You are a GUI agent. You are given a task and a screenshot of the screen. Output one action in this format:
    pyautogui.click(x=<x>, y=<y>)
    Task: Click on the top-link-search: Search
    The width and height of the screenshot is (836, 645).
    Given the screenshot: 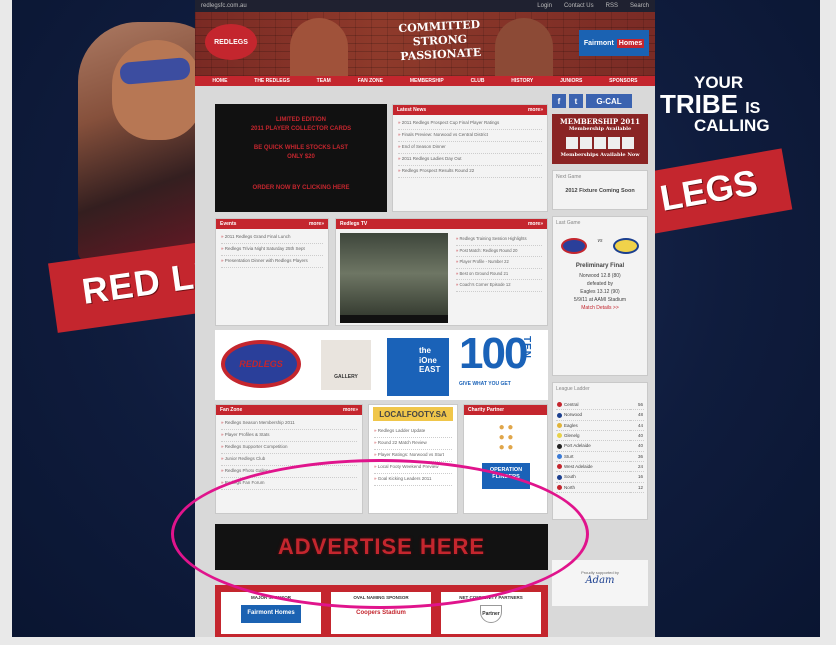 What is the action you would take?
    pyautogui.click(x=639, y=6)
    